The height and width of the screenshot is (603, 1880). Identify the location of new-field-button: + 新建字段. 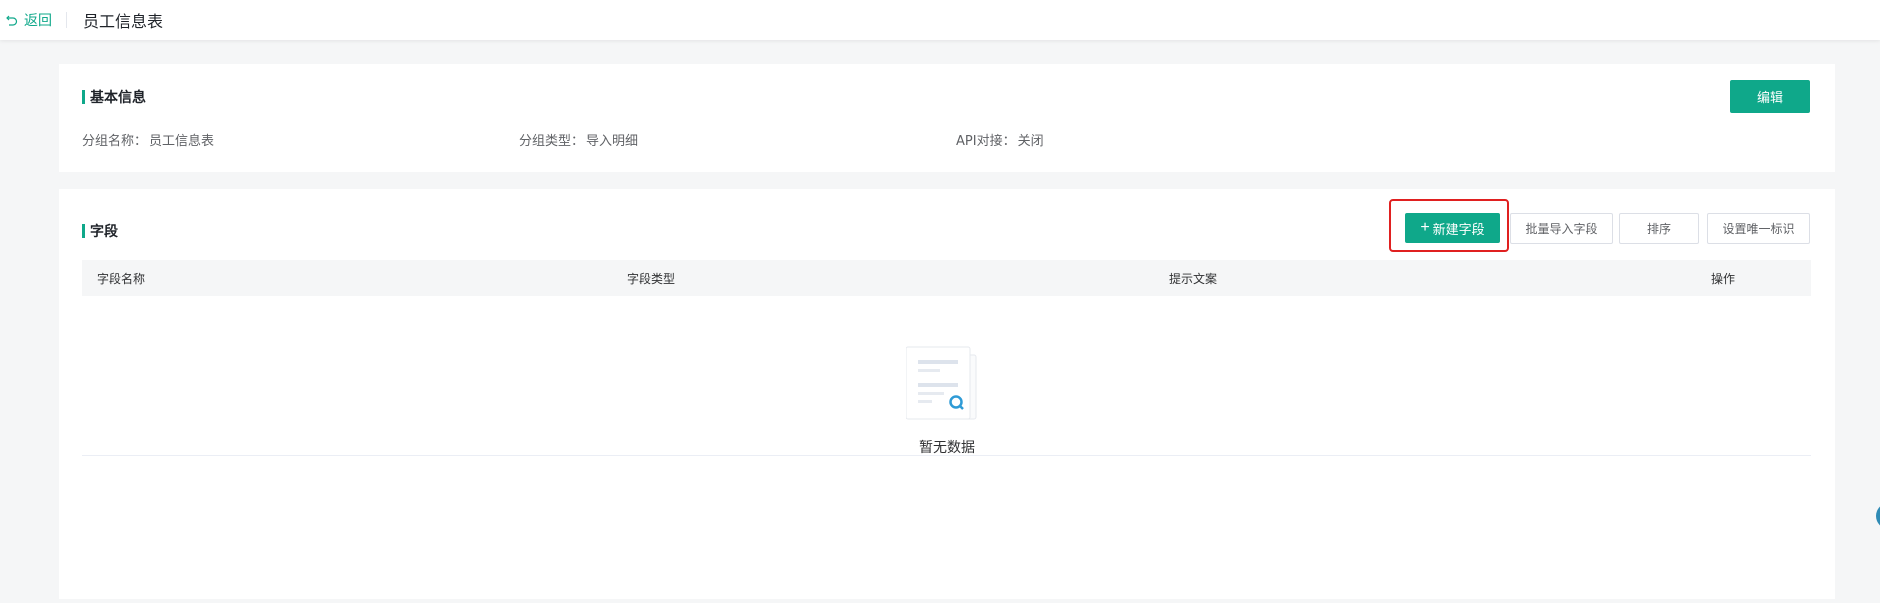
(1452, 228).